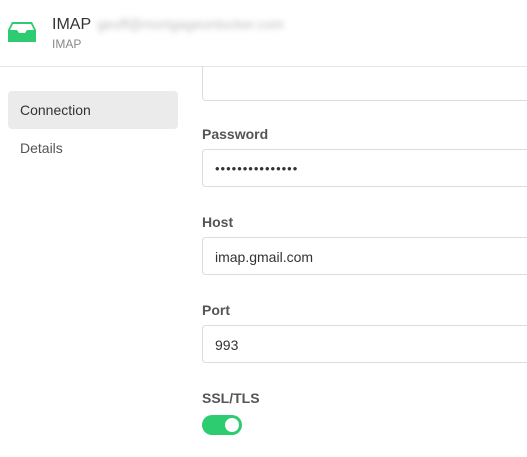  I want to click on previous-field-input, so click(364, 83).